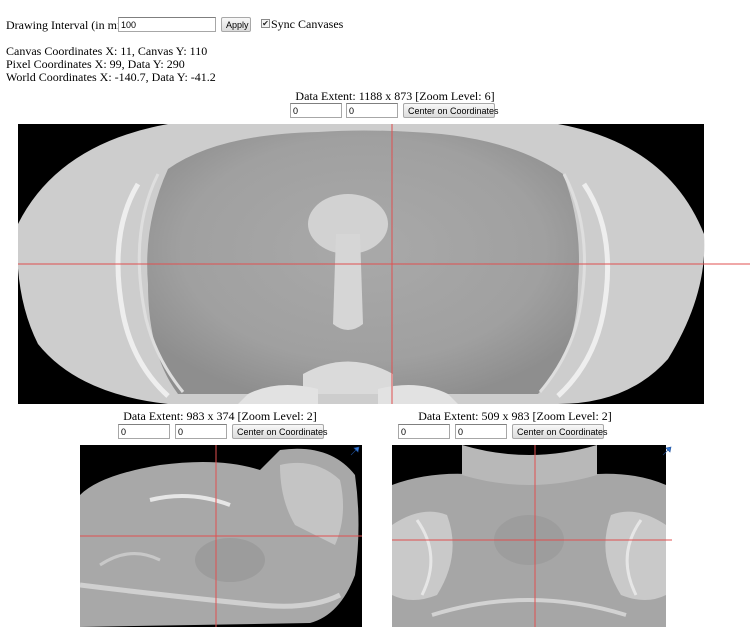 The image size is (750, 627). Describe the element at coordinates (424, 431) in the screenshot. I see `horizontal-x-input` at that location.